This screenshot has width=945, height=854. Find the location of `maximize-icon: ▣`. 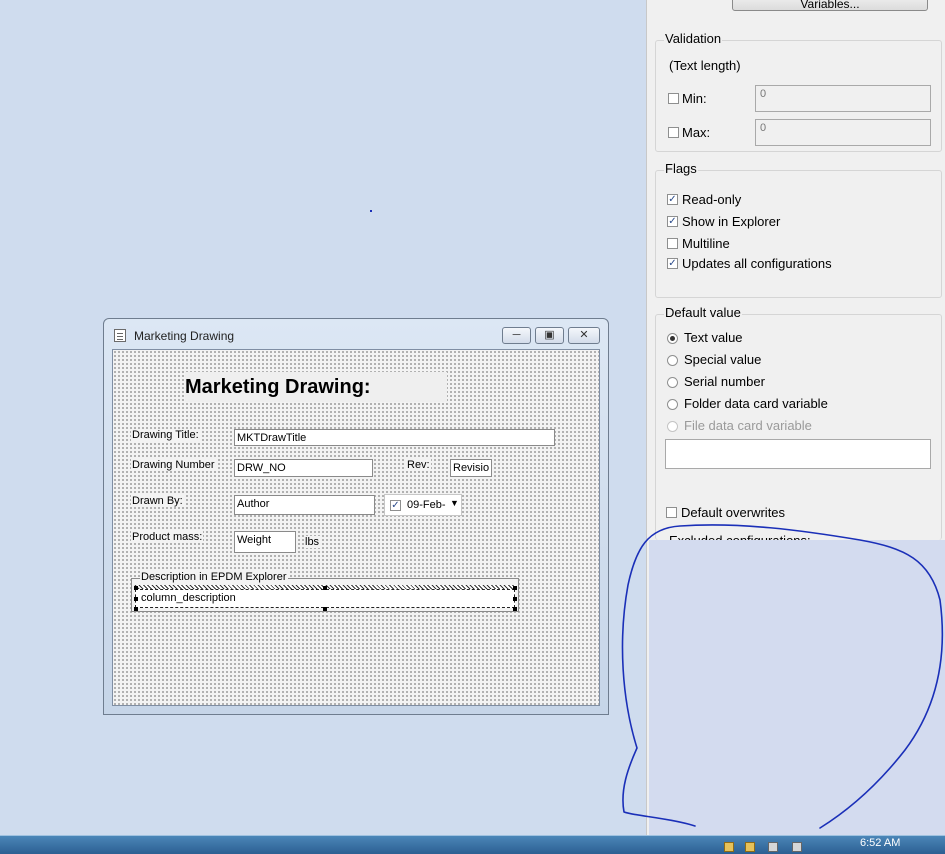

maximize-icon: ▣ is located at coordinates (549, 335).